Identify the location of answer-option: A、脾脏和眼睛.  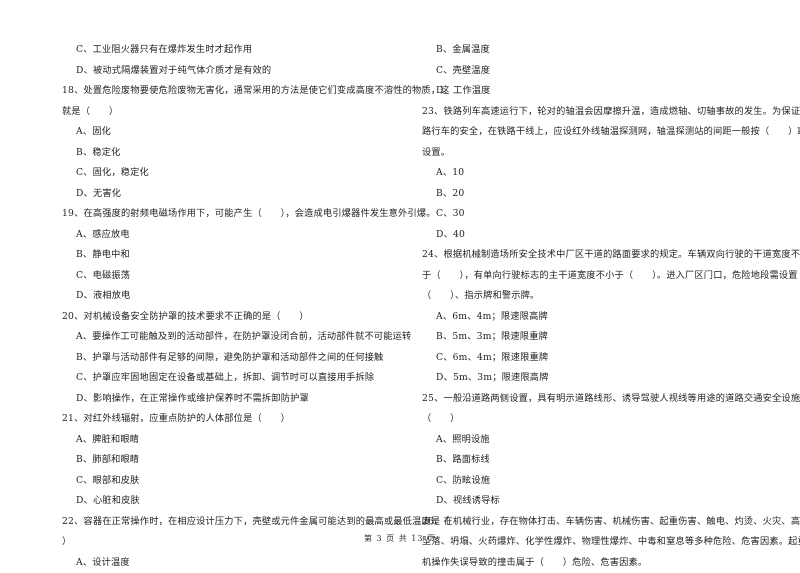
(234, 440).